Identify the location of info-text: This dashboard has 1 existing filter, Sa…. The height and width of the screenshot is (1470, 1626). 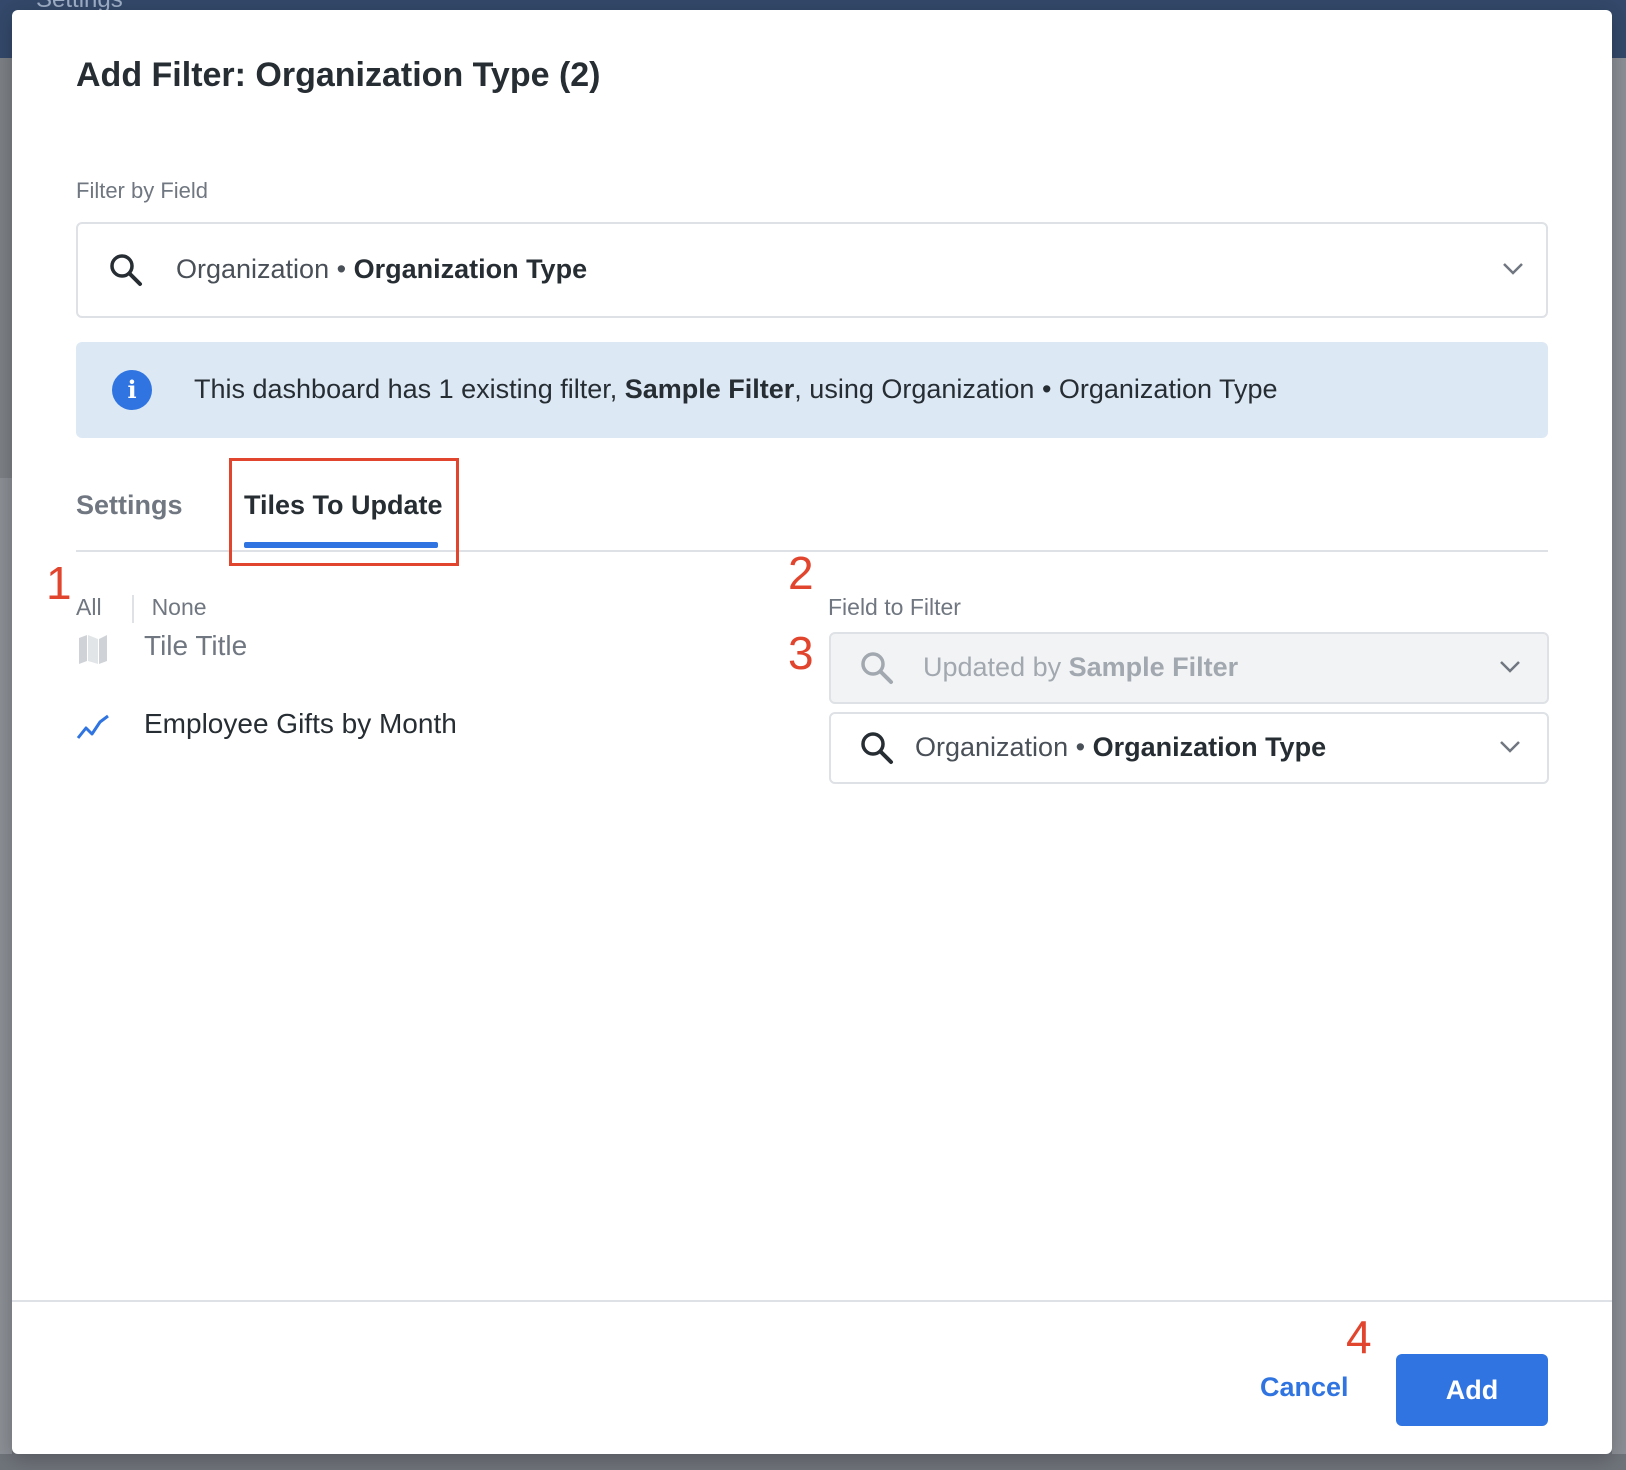
(736, 389).